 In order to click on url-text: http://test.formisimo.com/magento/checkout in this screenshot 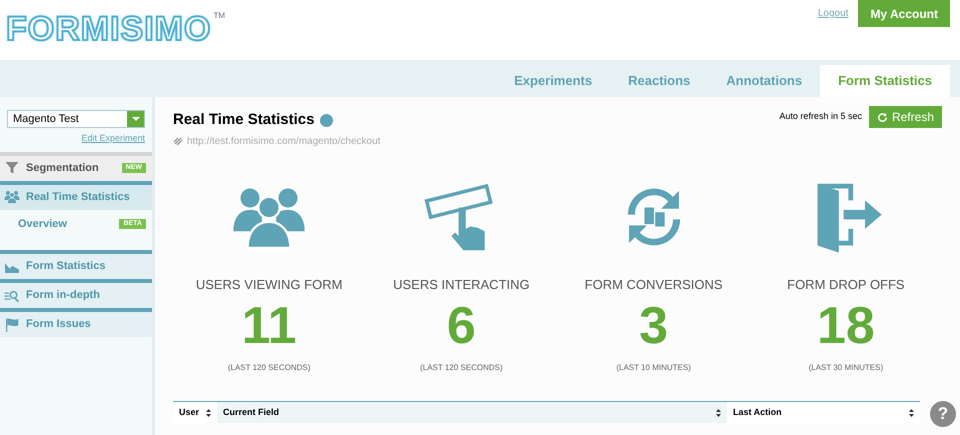, I will do `click(283, 141)`.